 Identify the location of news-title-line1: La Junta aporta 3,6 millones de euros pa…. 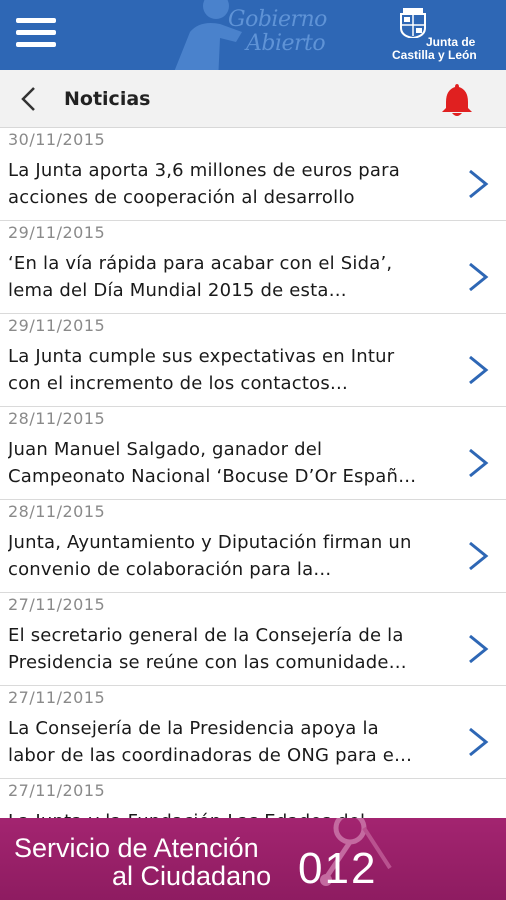
(204, 170).